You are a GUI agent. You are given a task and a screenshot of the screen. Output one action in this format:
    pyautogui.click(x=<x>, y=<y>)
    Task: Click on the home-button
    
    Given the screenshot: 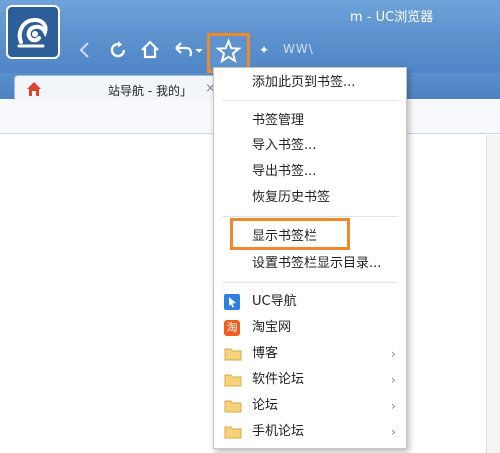 What is the action you would take?
    pyautogui.click(x=150, y=50)
    